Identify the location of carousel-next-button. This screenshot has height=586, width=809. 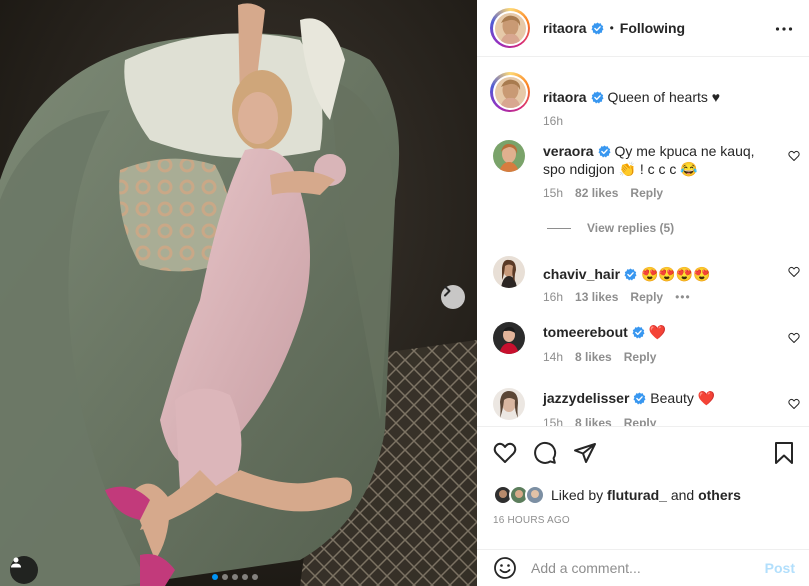
(453, 297).